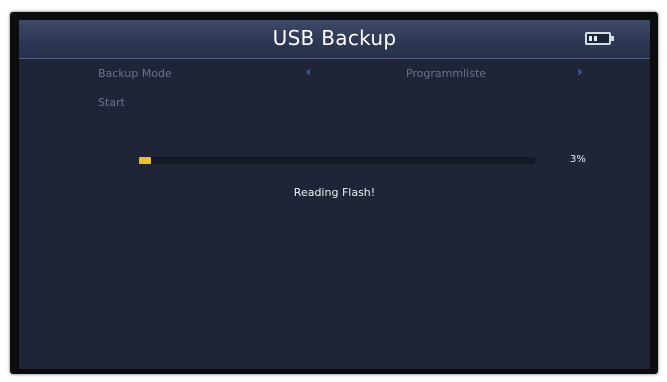  I want to click on page-title: USB Backup, so click(334, 38).